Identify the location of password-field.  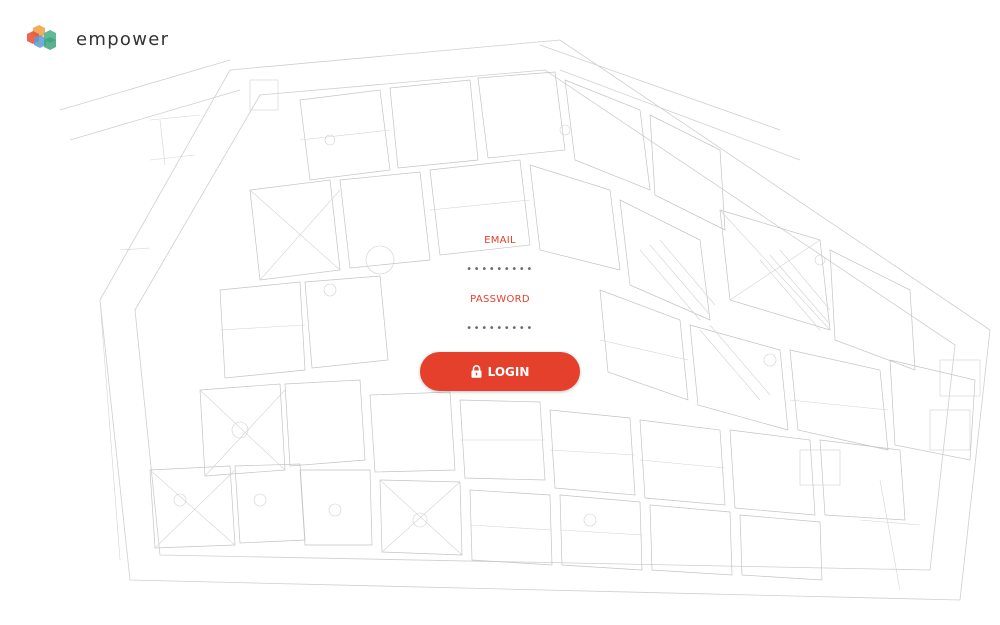
(500, 328).